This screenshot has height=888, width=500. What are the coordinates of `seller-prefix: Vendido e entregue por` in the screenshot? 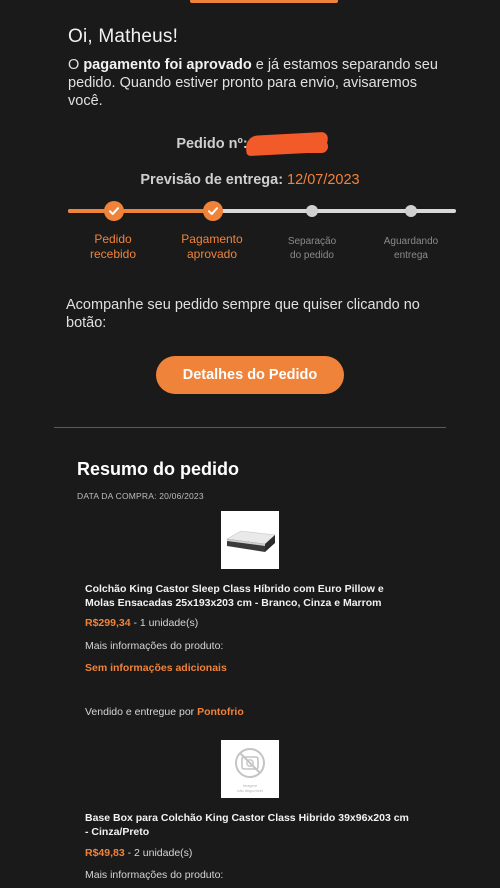 It's located at (141, 712).